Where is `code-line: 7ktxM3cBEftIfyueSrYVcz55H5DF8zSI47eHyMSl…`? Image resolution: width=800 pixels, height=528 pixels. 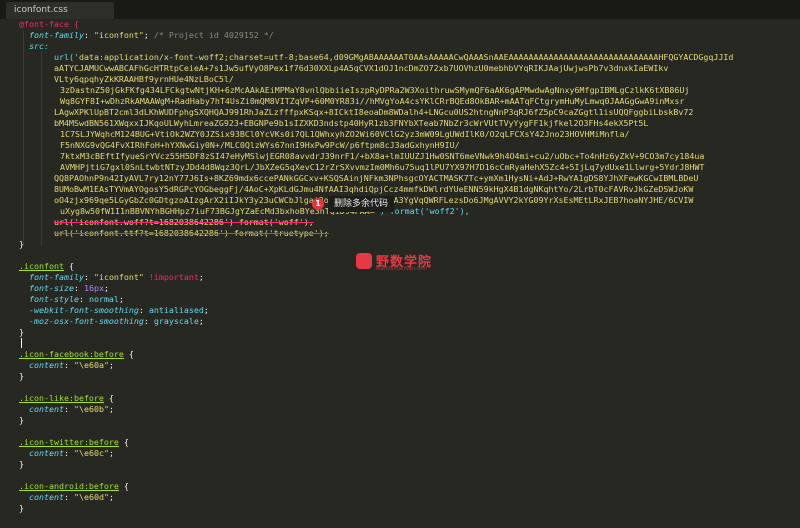 code-line: 7ktxM3cBEftIfyueSrYVcz55H5DF8zSI47eHyMSl… is located at coordinates (382, 156).